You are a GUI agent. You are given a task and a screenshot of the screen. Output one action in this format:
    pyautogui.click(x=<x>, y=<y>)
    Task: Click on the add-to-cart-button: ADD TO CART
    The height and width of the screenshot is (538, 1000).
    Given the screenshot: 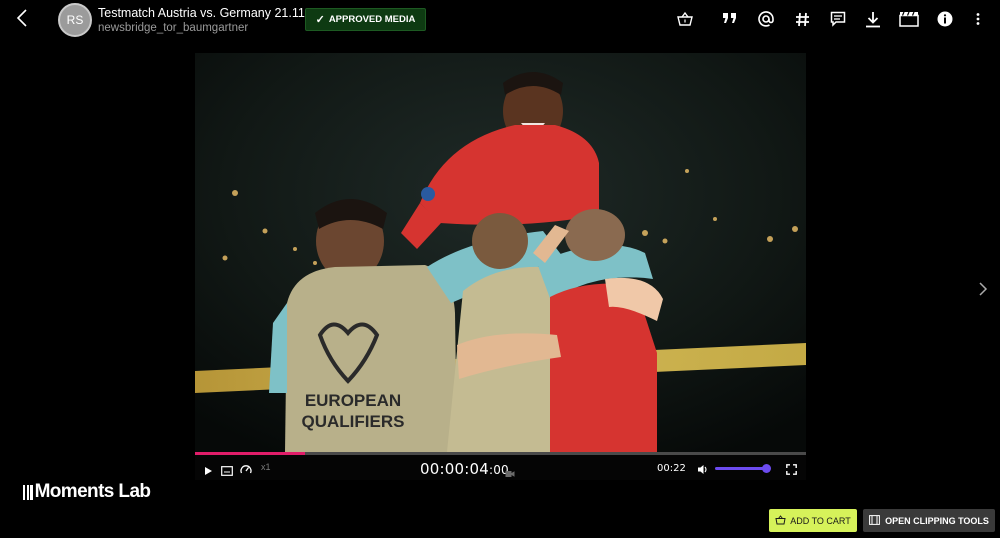 What is the action you would take?
    pyautogui.click(x=813, y=520)
    